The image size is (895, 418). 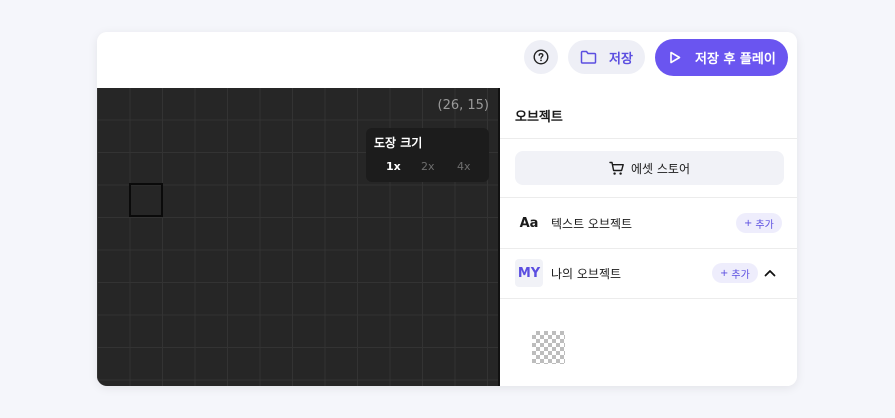 I want to click on save-button: 저장, so click(x=606, y=57).